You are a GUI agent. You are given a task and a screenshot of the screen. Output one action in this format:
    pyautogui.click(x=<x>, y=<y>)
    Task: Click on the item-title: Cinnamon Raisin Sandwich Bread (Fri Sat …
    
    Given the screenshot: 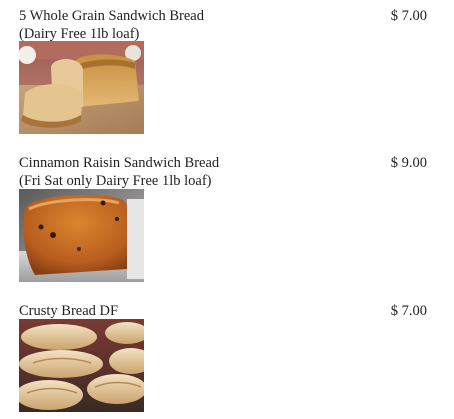 What is the action you would take?
    pyautogui.click(x=119, y=172)
    